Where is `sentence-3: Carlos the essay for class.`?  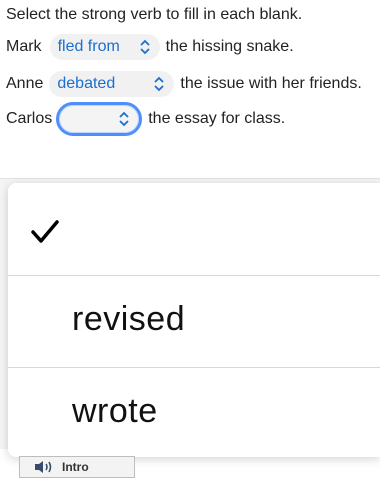 sentence-3: Carlos the essay for class. is located at coordinates (146, 119).